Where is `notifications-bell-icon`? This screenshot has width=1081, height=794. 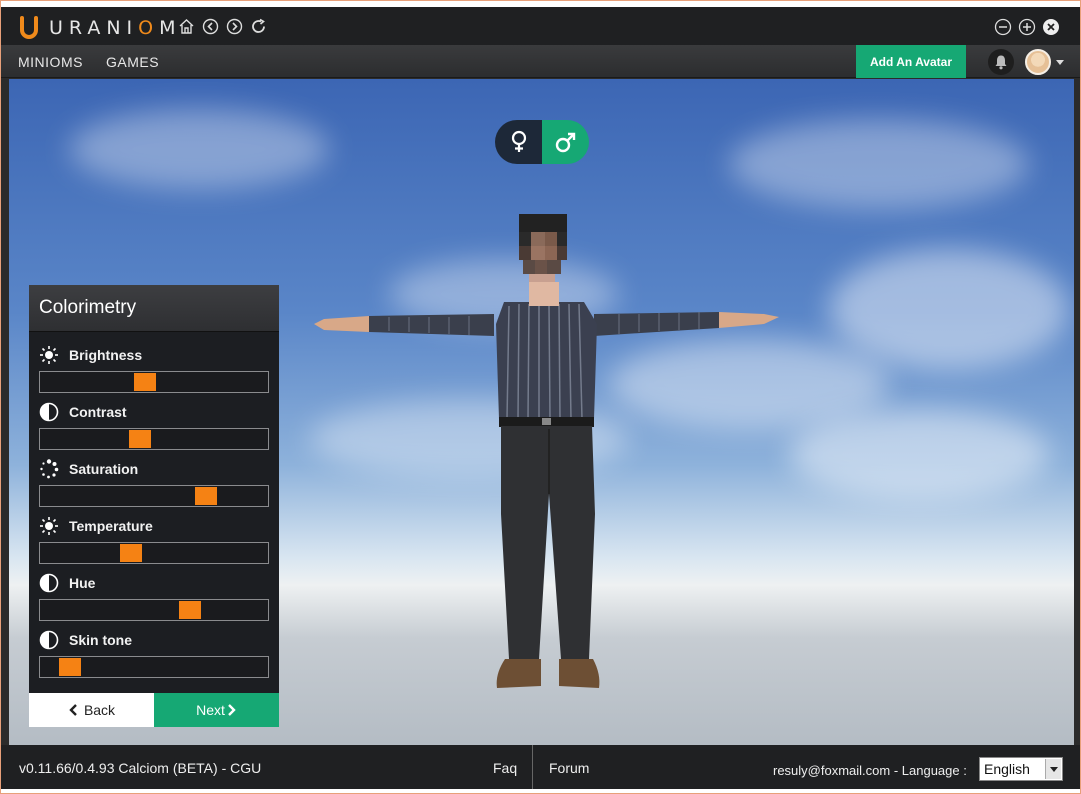 notifications-bell-icon is located at coordinates (1001, 62).